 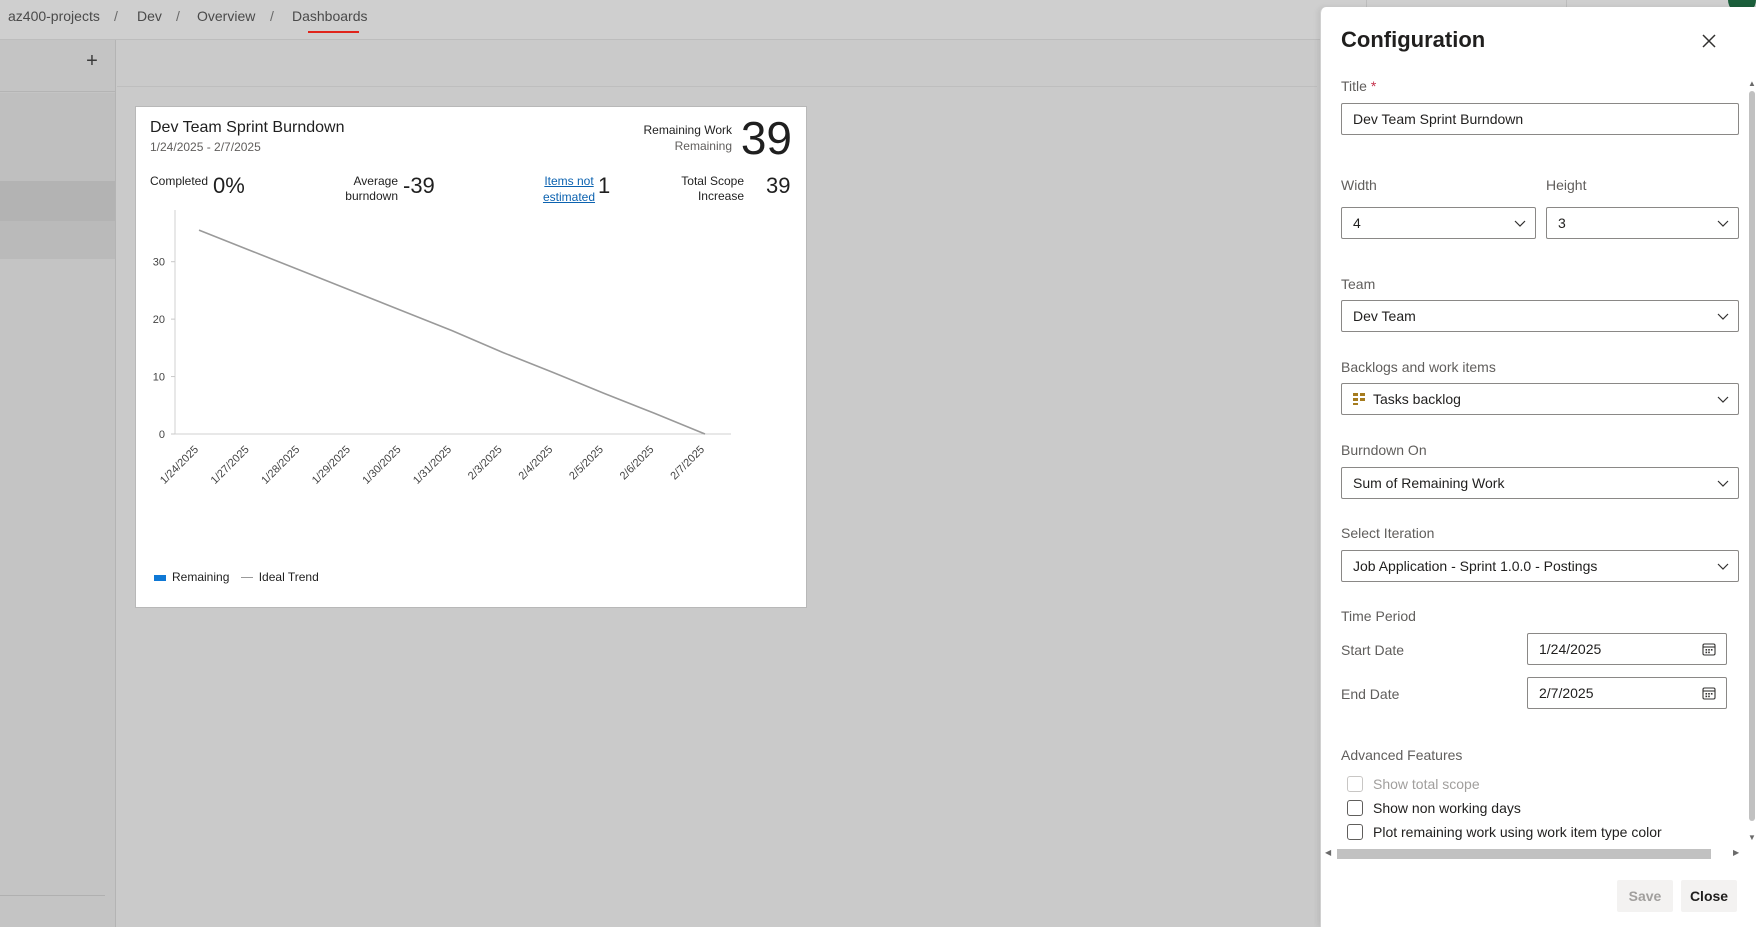 I want to click on legend-remaining-swatch, so click(x=160, y=577).